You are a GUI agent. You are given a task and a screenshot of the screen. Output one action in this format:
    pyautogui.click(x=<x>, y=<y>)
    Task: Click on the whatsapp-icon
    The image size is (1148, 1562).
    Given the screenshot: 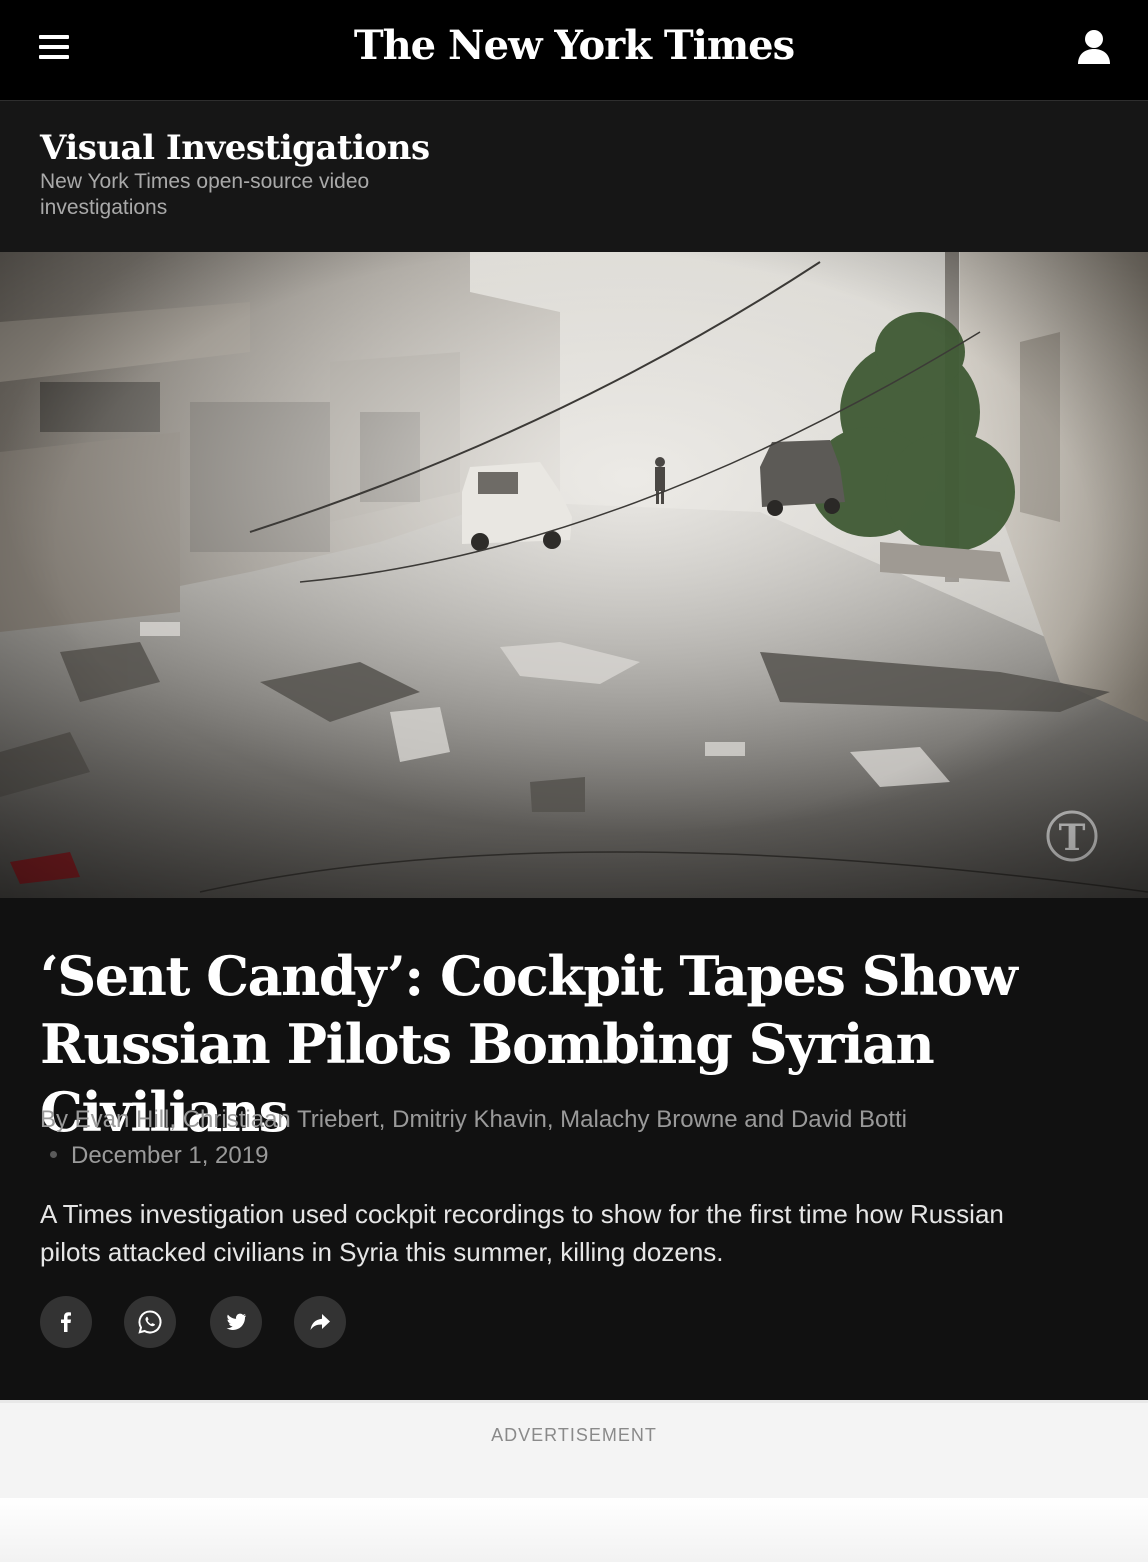 What is the action you would take?
    pyautogui.click(x=150, y=1322)
    